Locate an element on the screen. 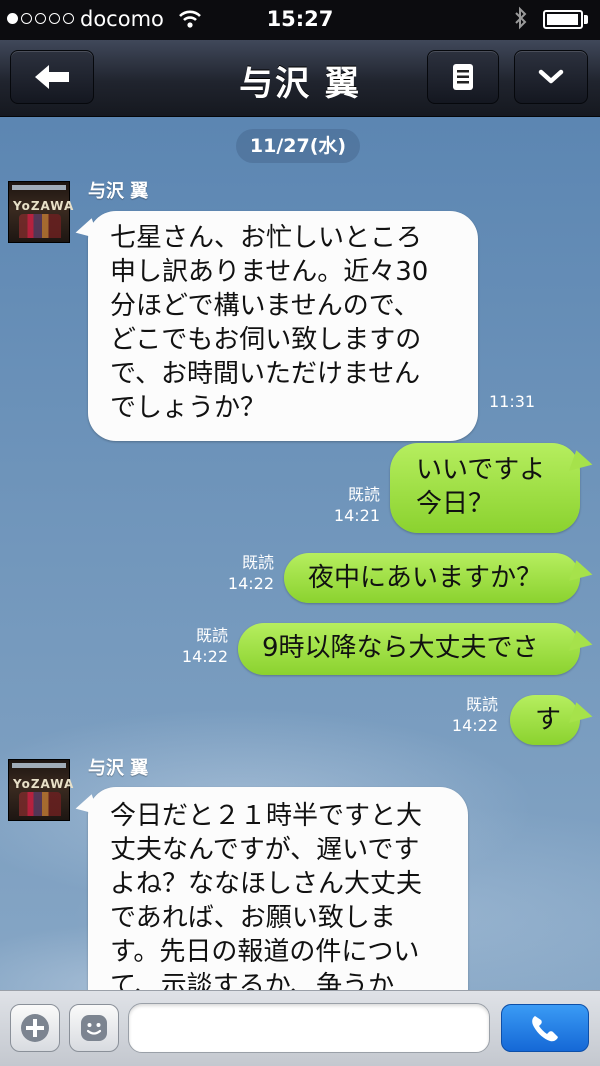  message-line: 今日？ is located at coordinates (455, 504).